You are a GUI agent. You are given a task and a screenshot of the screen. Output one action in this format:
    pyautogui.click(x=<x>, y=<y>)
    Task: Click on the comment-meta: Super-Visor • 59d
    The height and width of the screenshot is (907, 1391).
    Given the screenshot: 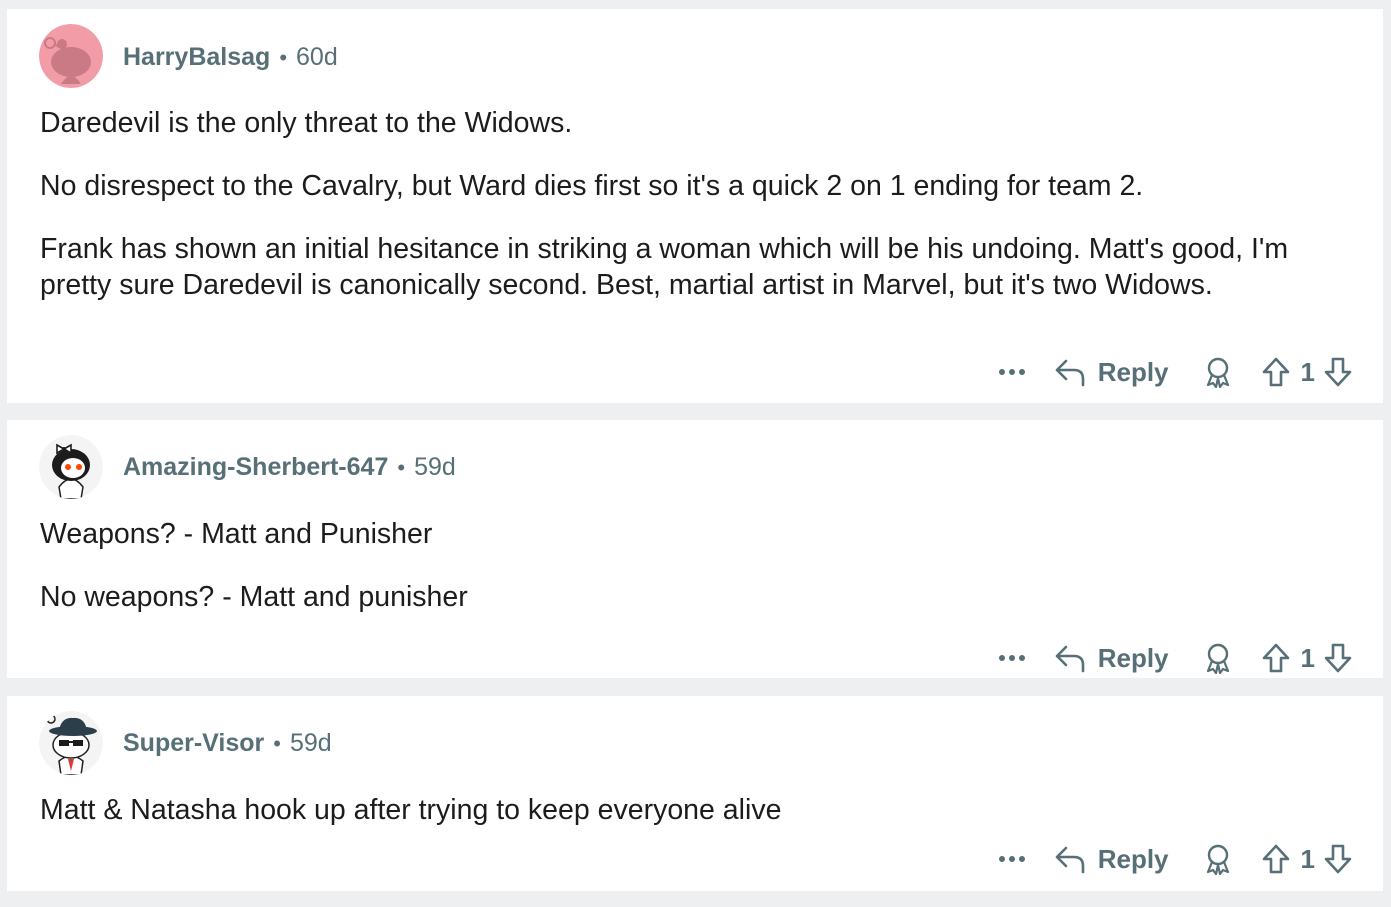 What is the action you would take?
    pyautogui.click(x=227, y=743)
    